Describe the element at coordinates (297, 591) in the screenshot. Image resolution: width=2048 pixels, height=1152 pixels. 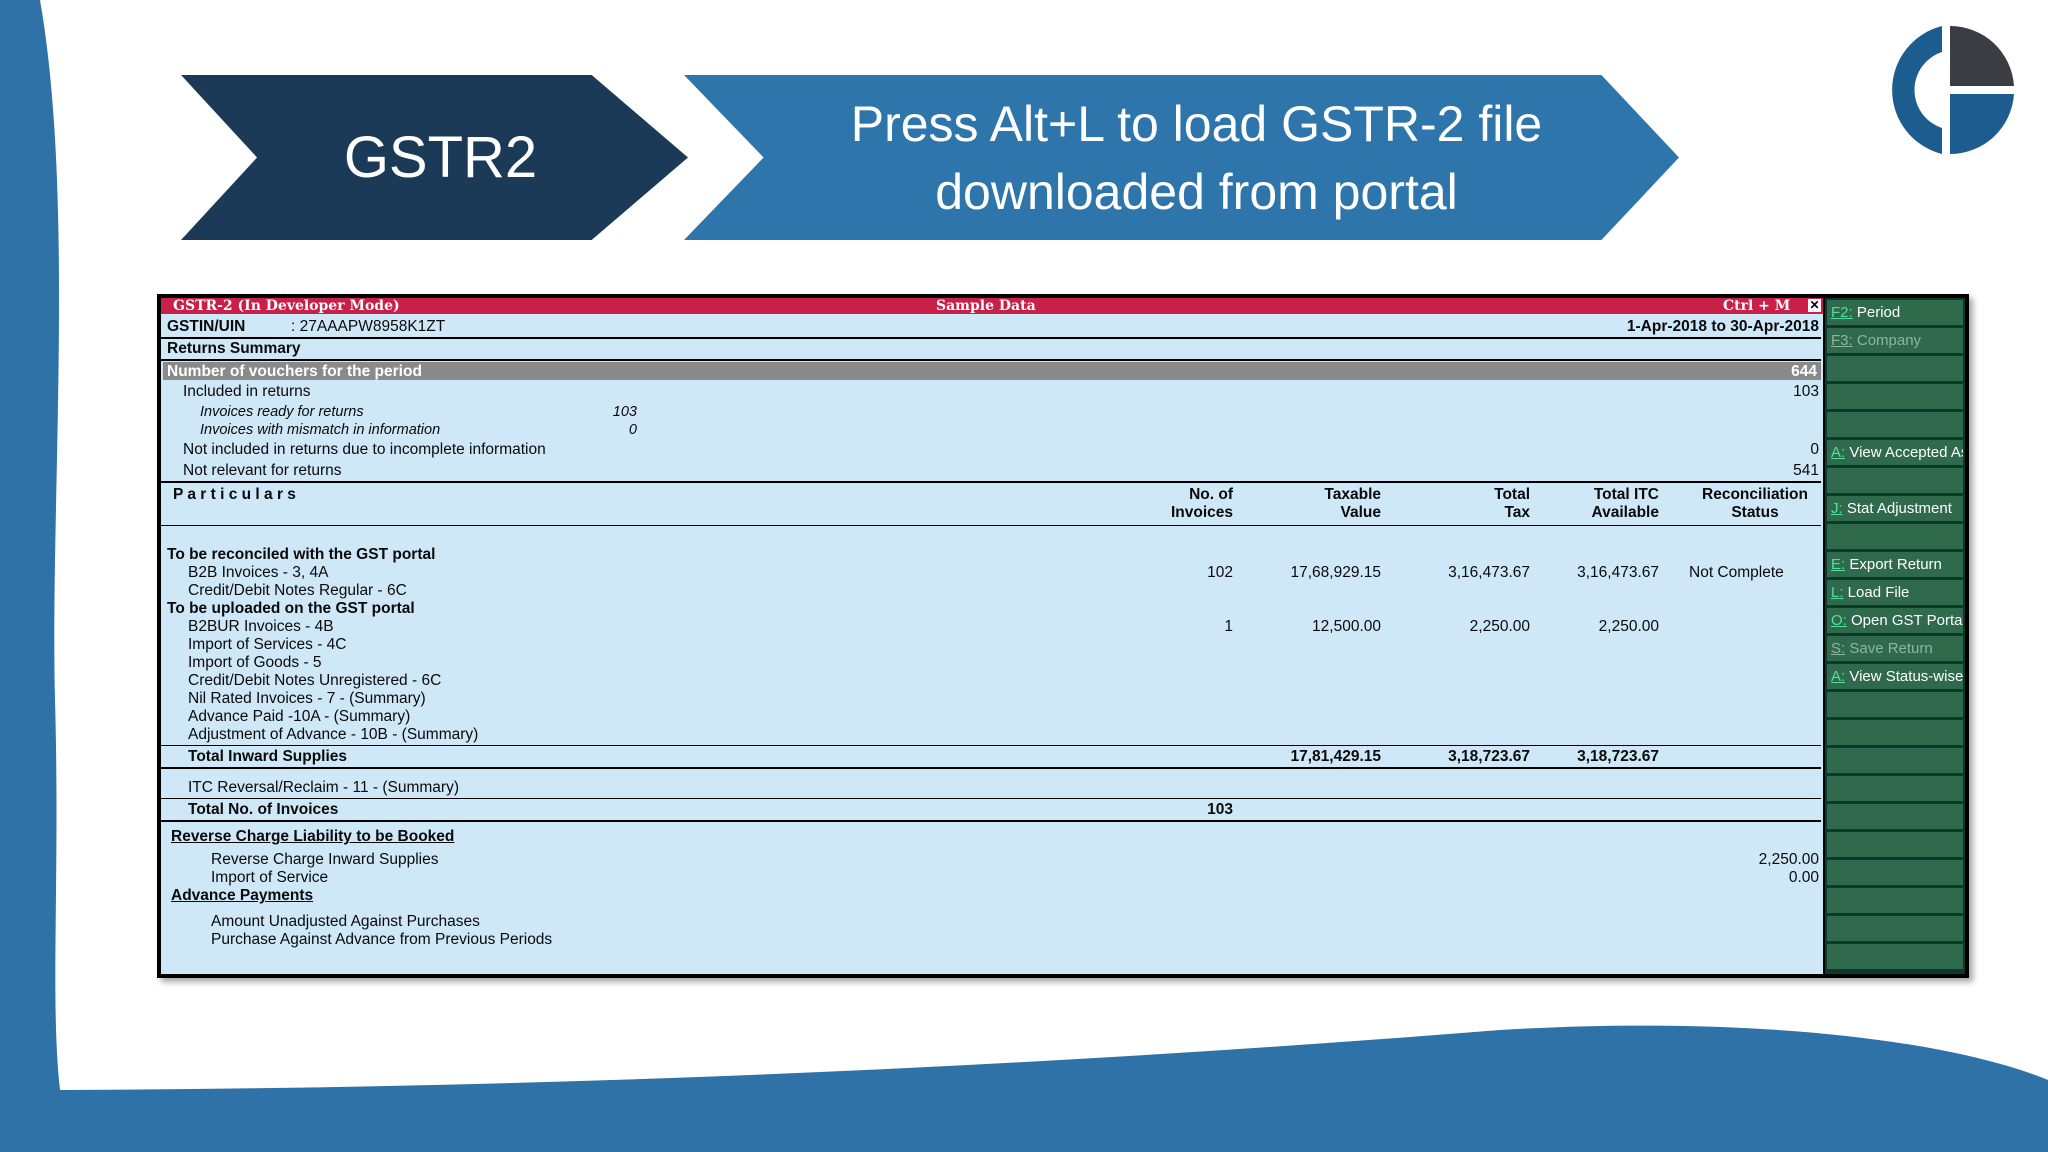
I see `cdn-regular-label: Credit/Debit Notes Regular - 6C` at that location.